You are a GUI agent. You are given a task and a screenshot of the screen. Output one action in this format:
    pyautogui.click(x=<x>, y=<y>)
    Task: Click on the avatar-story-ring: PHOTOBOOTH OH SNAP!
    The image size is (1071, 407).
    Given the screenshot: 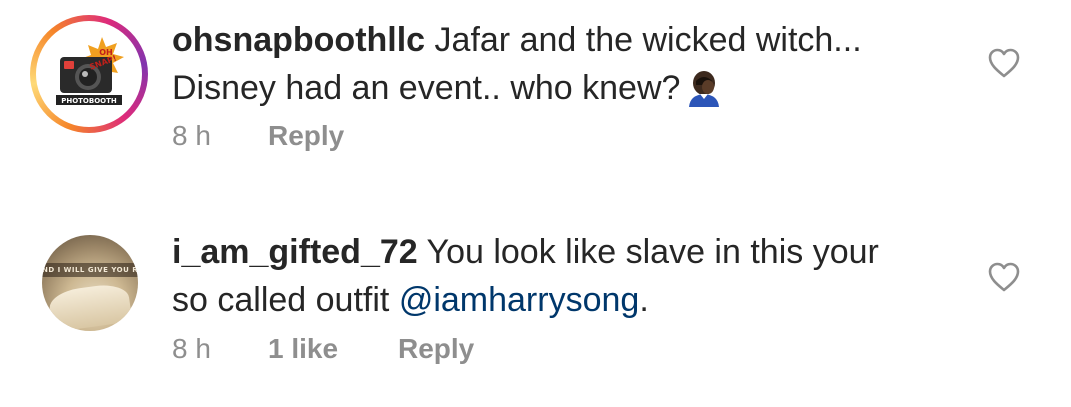 What is the action you would take?
    pyautogui.click(x=89, y=74)
    